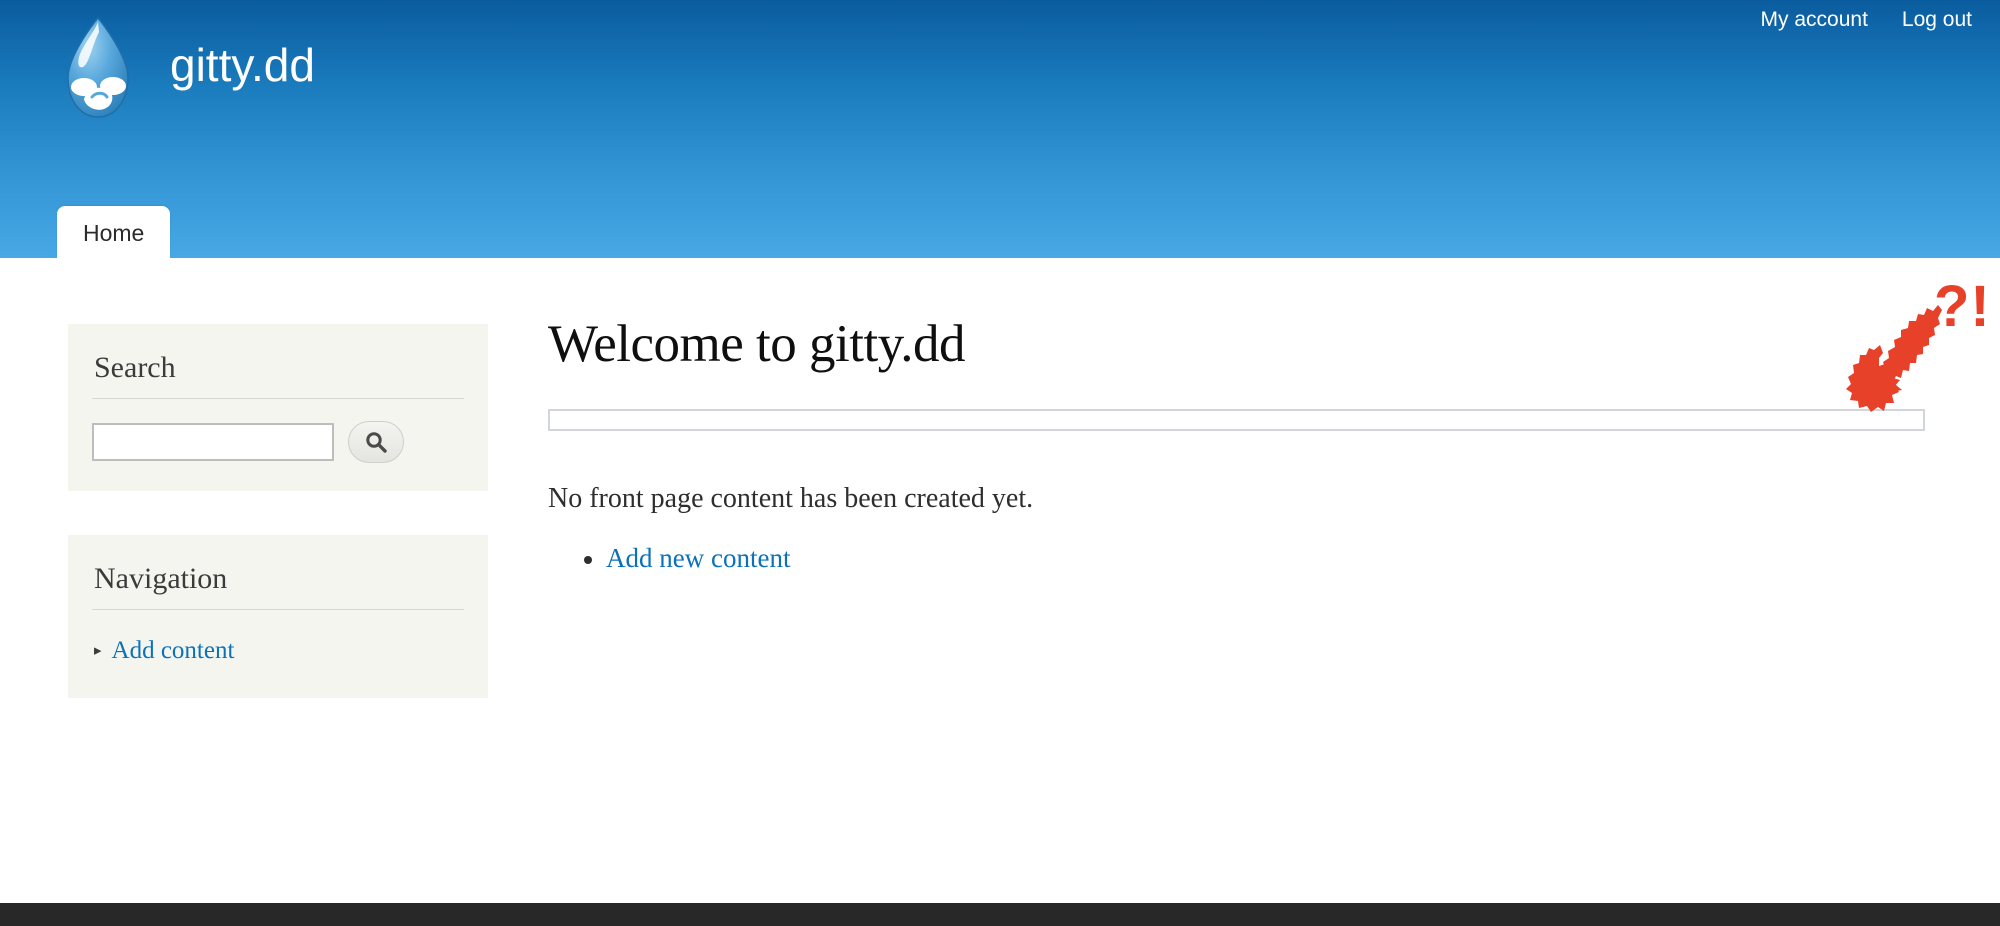  I want to click on user-account-links: My account Log out, so click(1866, 20).